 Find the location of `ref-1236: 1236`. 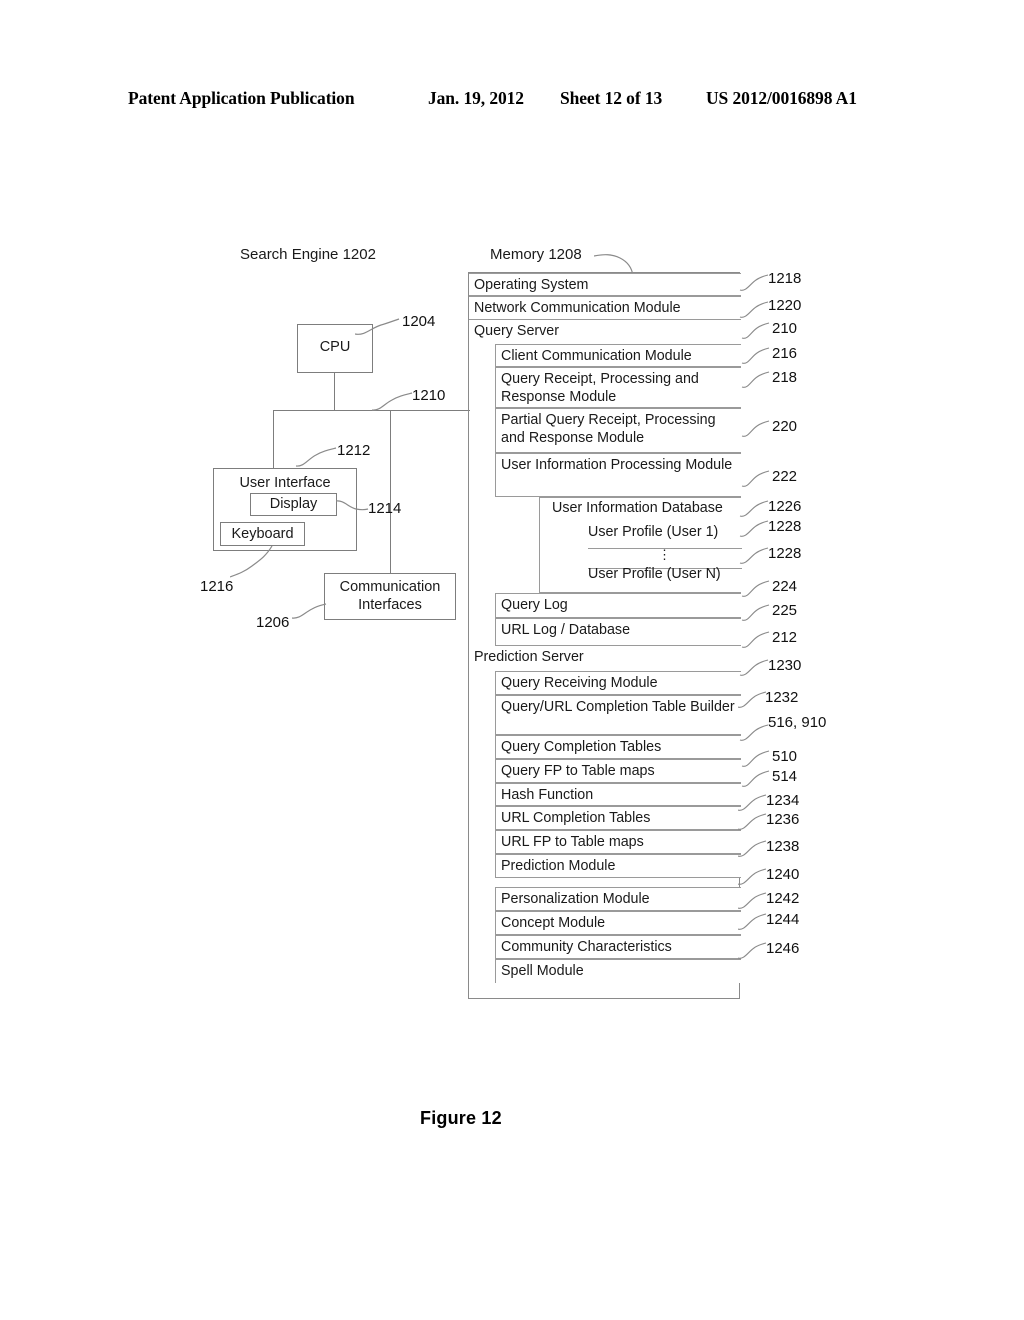

ref-1236: 1236 is located at coordinates (783, 819).